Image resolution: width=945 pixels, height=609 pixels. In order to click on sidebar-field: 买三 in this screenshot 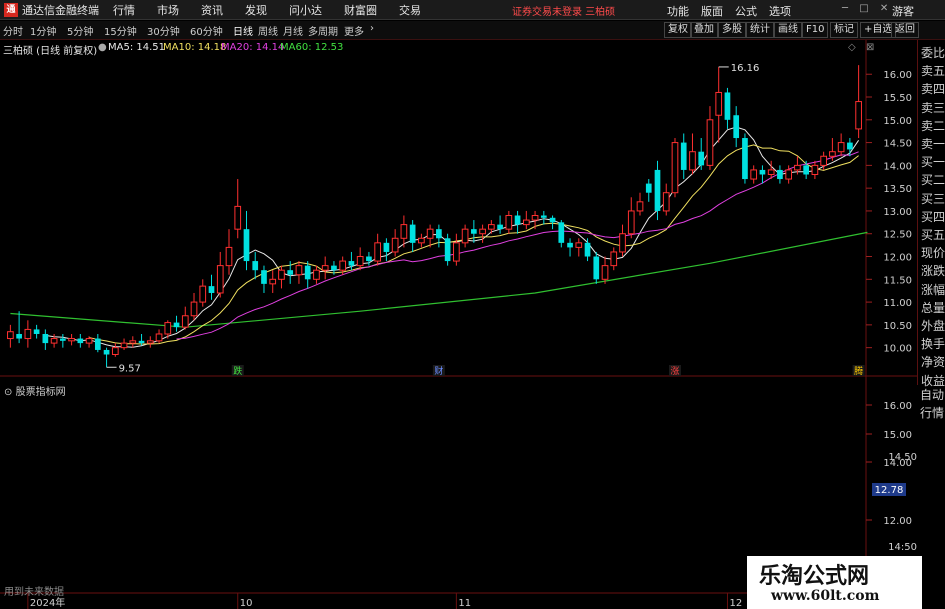, I will do `click(933, 198)`.